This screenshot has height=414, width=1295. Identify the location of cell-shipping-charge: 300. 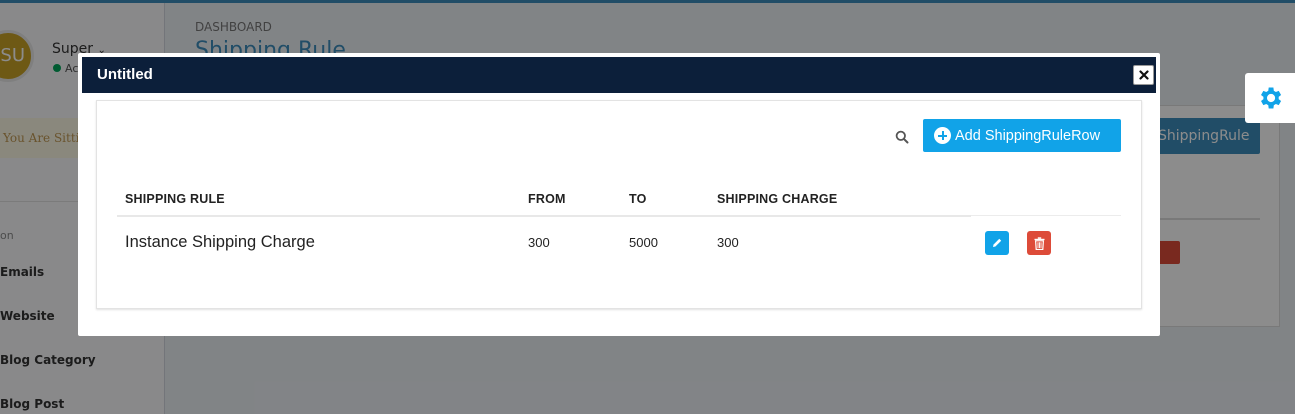
(728, 242).